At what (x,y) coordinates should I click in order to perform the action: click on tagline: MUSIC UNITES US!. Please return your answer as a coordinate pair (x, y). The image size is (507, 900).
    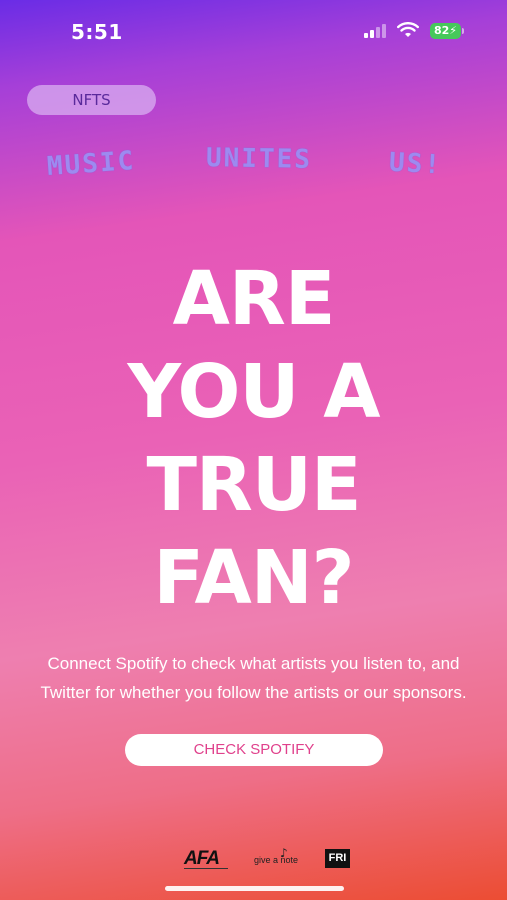
    Looking at the image, I should click on (253, 163).